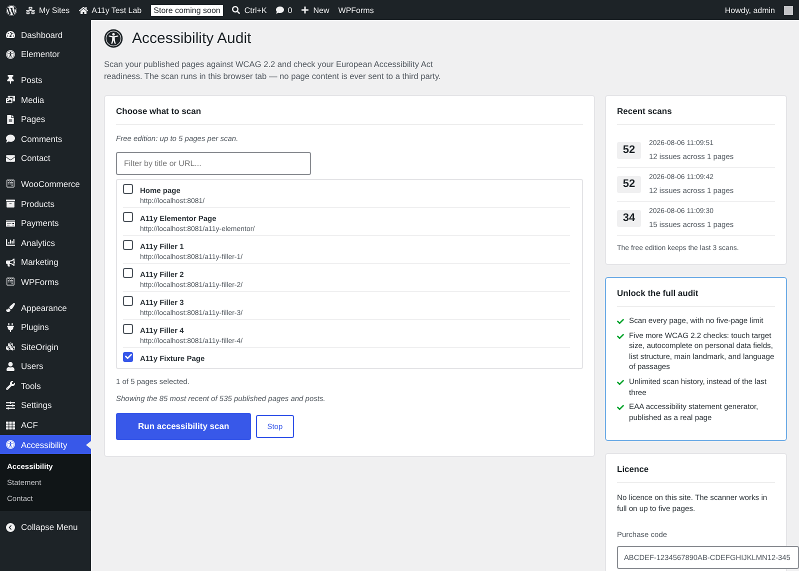 Image resolution: width=799 pixels, height=571 pixels. What do you see at coordinates (45, 327) in the screenshot?
I see `sidebar-item: Plugins` at bounding box center [45, 327].